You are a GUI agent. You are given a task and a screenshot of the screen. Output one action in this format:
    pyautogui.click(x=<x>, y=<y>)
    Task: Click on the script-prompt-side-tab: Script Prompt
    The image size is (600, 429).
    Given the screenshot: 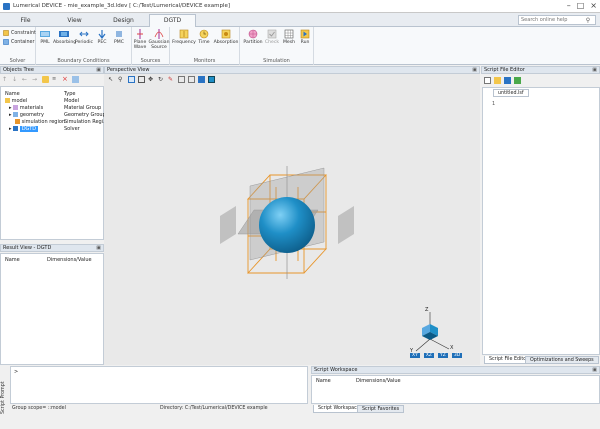 What is the action you would take?
    pyautogui.click(x=3, y=397)
    